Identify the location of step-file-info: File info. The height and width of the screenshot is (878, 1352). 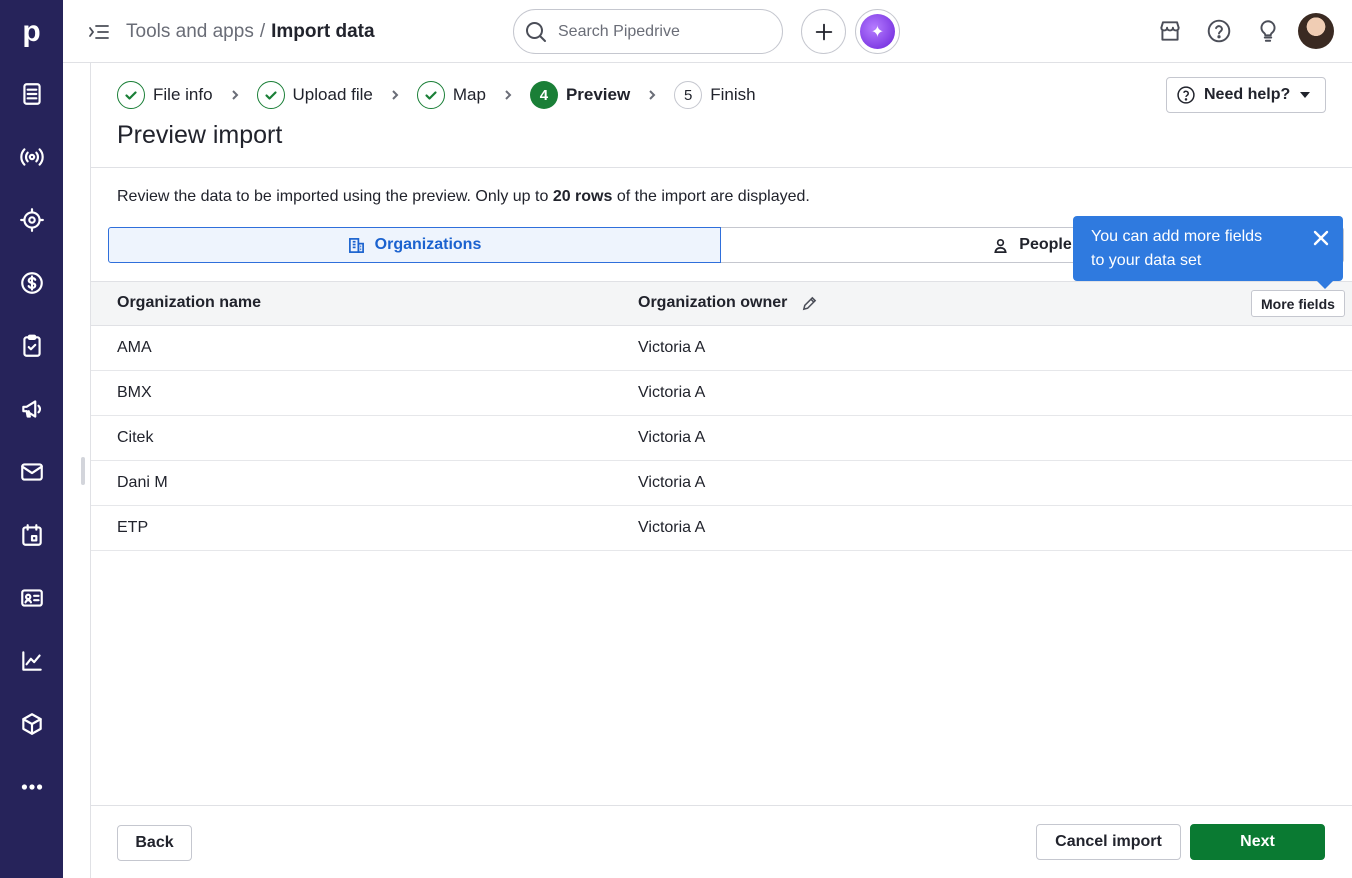
(165, 95).